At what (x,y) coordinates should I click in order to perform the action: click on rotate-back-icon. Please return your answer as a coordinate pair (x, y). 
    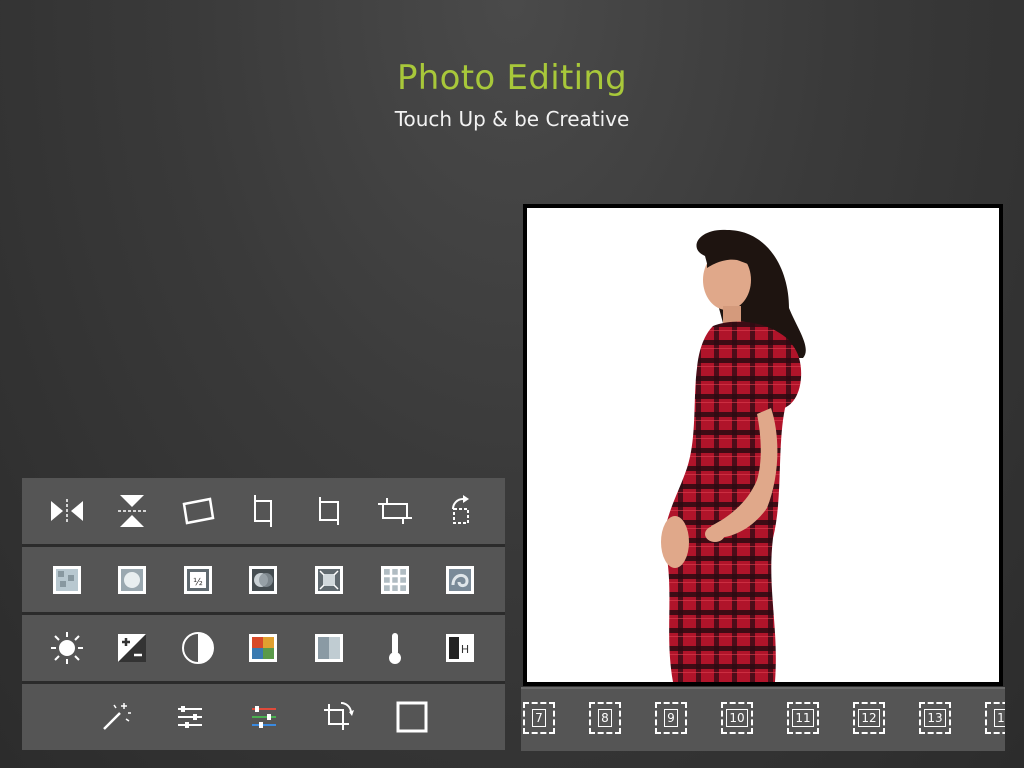
    Looking at the image, I should click on (460, 511).